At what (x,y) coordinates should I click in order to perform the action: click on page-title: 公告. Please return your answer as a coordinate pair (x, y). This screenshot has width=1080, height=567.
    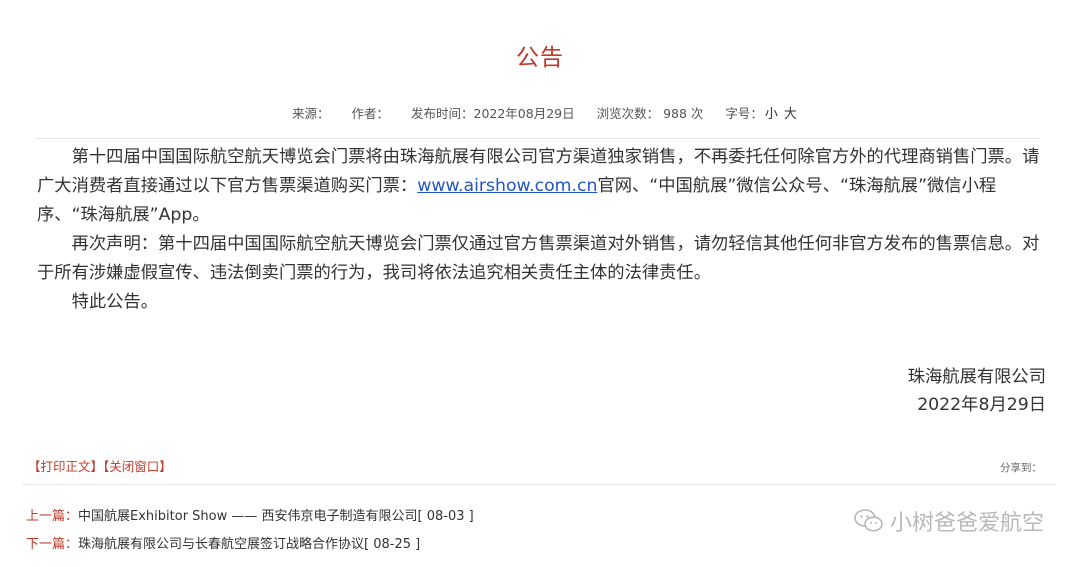
    Looking at the image, I should click on (540, 58).